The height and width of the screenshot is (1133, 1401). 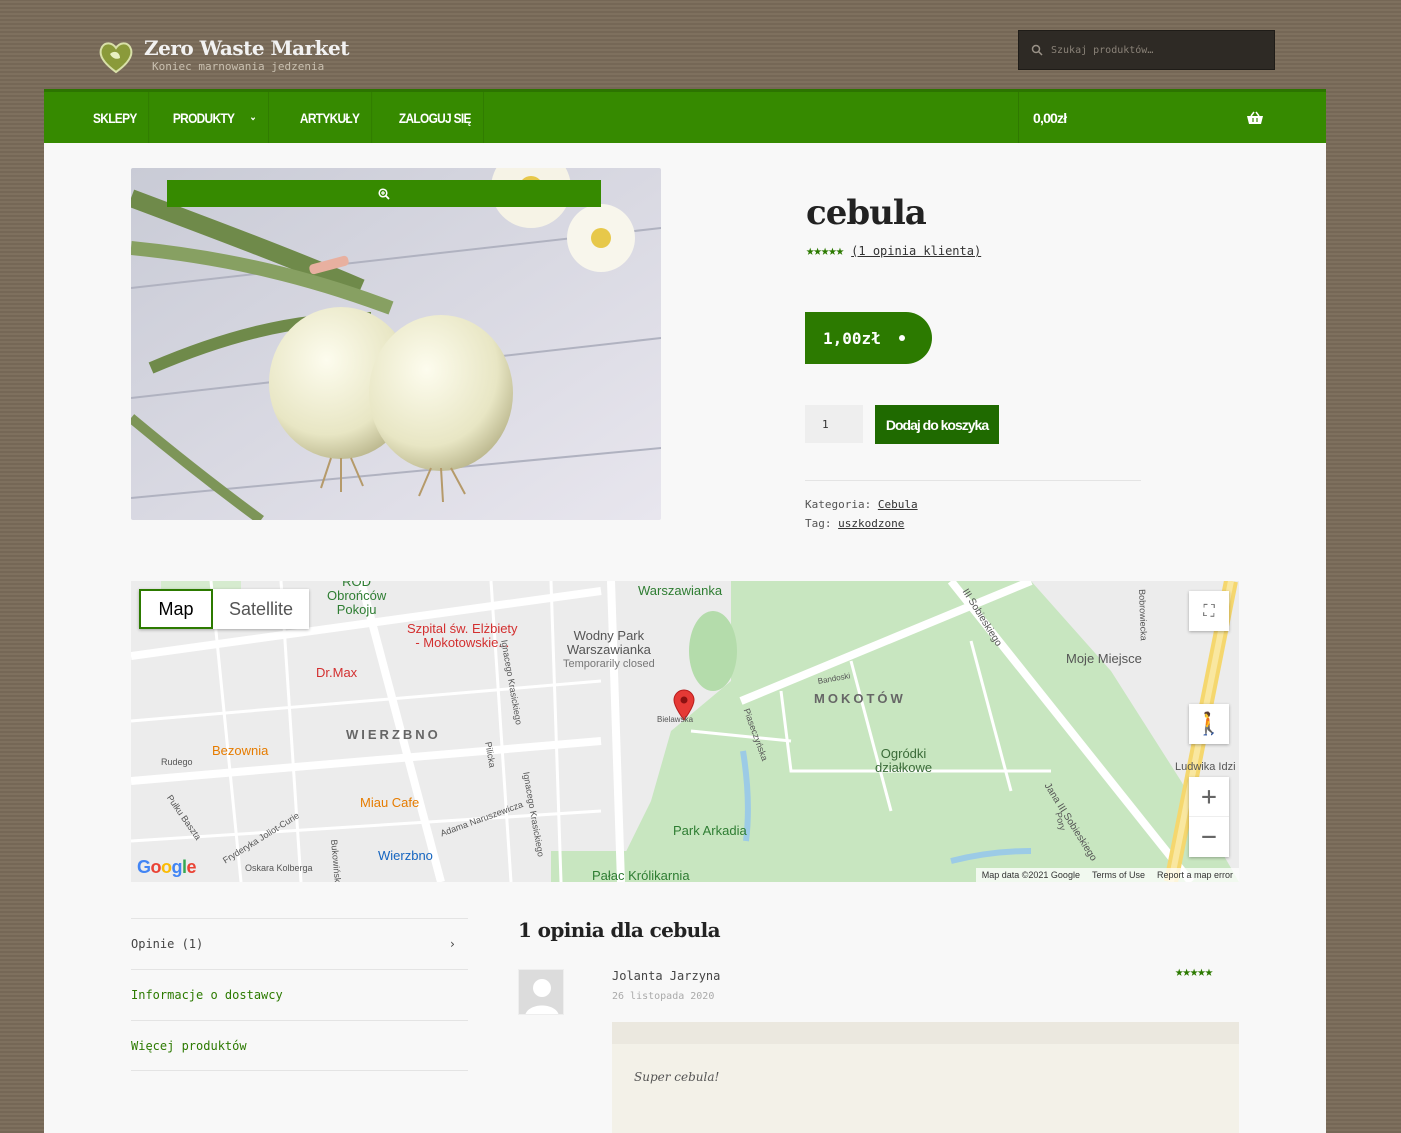 I want to click on search-input, so click(x=1151, y=50).